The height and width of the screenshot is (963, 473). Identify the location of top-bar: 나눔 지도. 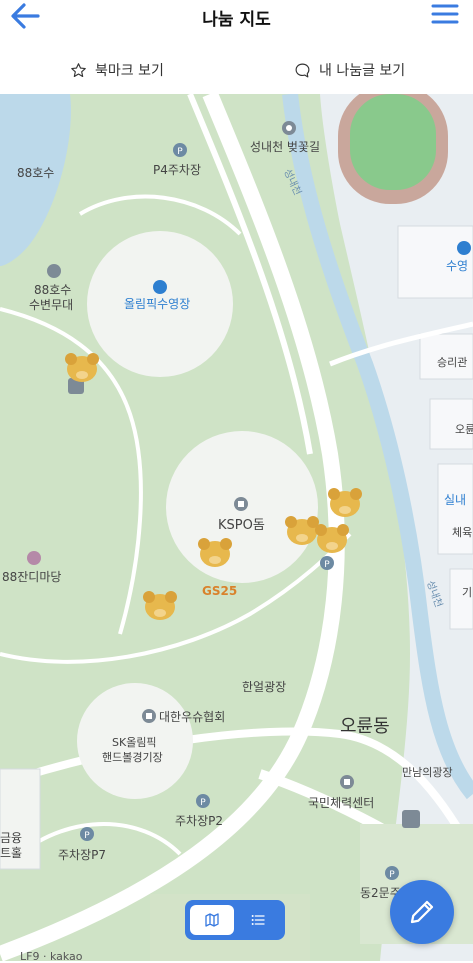
(236, 17).